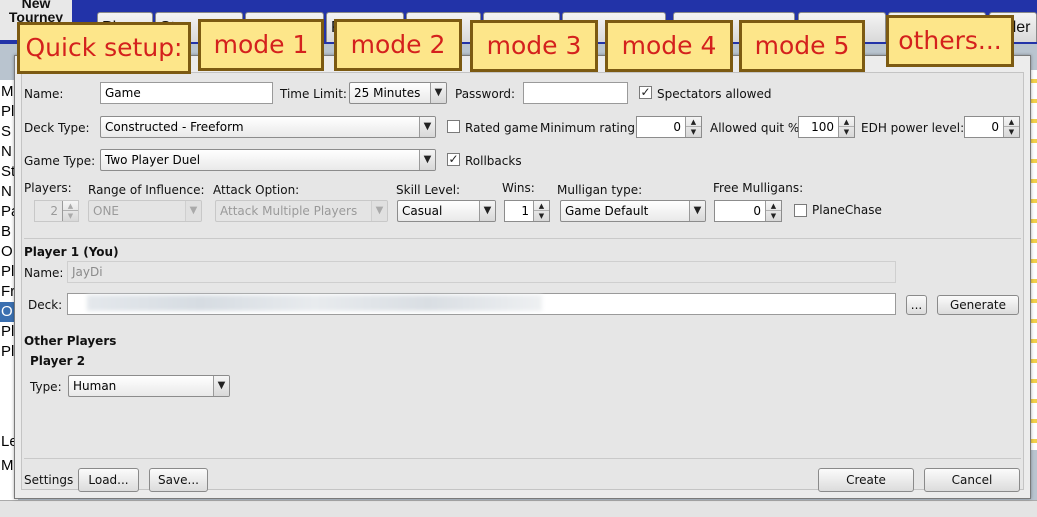  What do you see at coordinates (972, 480) in the screenshot?
I see `cancel-button: Cancel` at bounding box center [972, 480].